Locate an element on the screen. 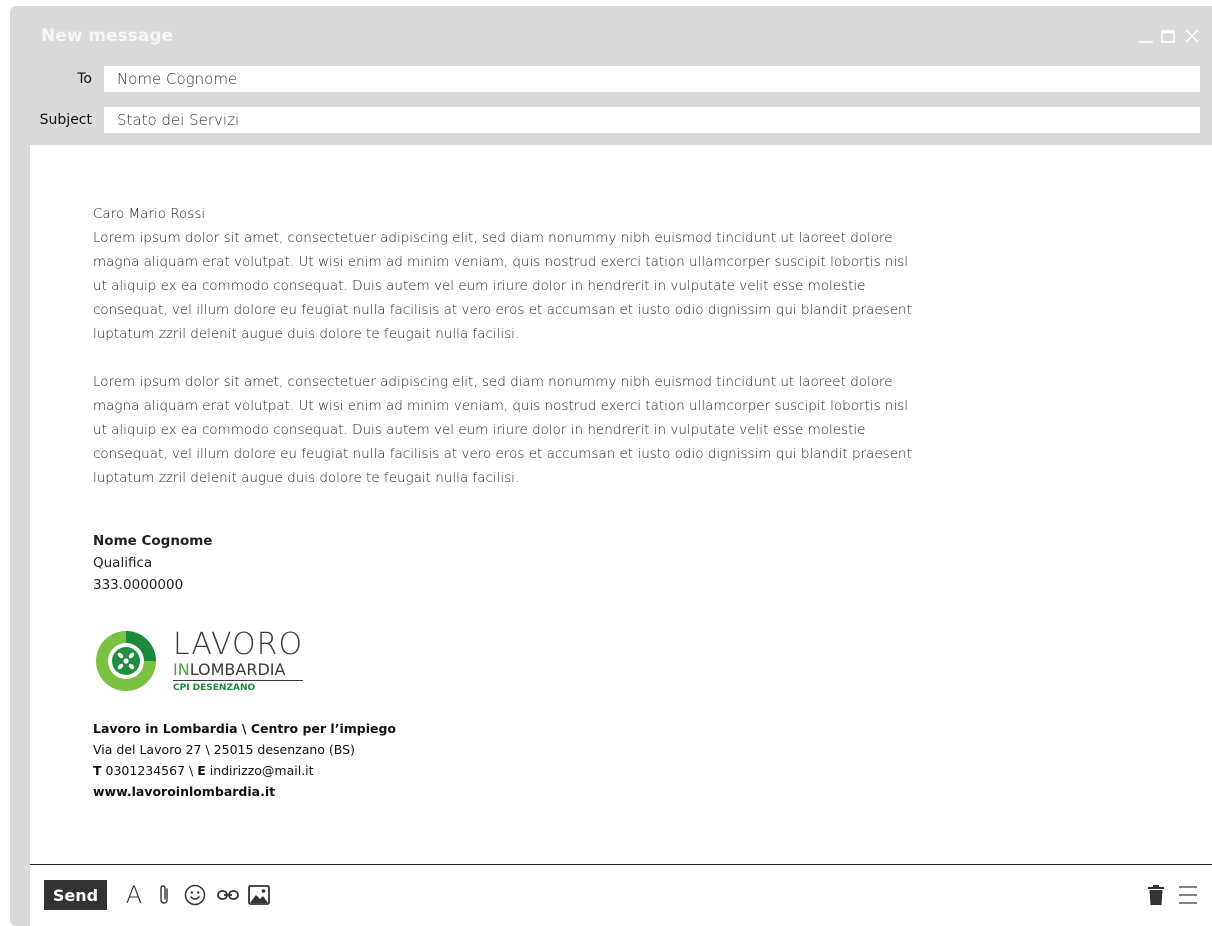 The height and width of the screenshot is (926, 1212). trash-icon is located at coordinates (1156, 895).